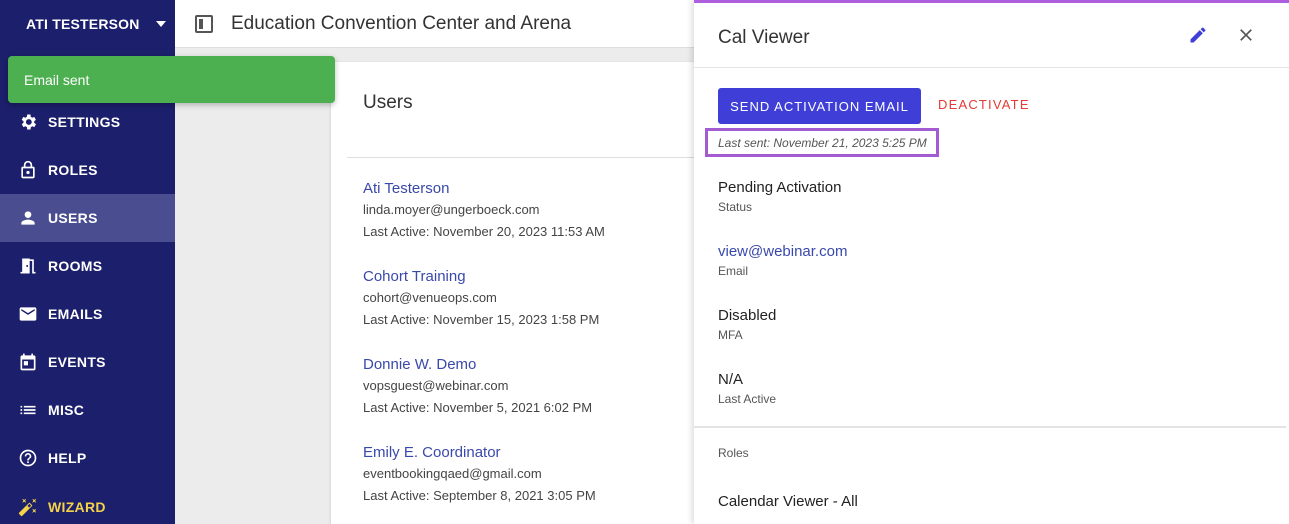 The height and width of the screenshot is (524, 1289). What do you see at coordinates (430, 297) in the screenshot?
I see `user-email: cohort@venueops.com` at bounding box center [430, 297].